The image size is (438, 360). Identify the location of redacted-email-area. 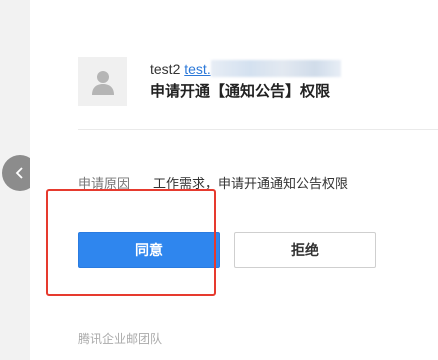
(275, 68).